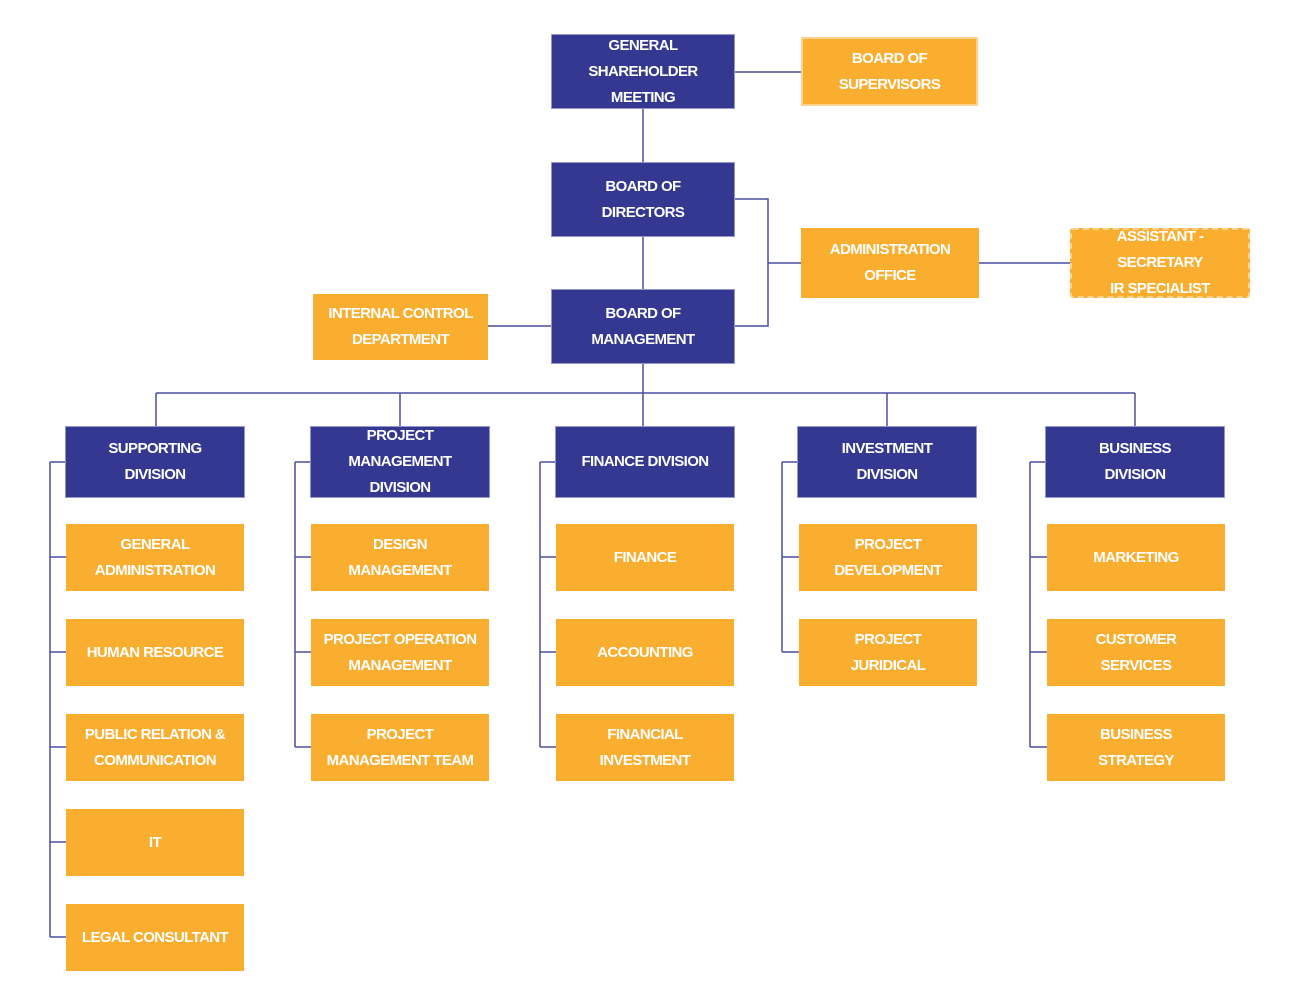 This screenshot has height=1006, width=1300. I want to click on administration-office-box: ADMINISTRATION OFFICE, so click(890, 263).